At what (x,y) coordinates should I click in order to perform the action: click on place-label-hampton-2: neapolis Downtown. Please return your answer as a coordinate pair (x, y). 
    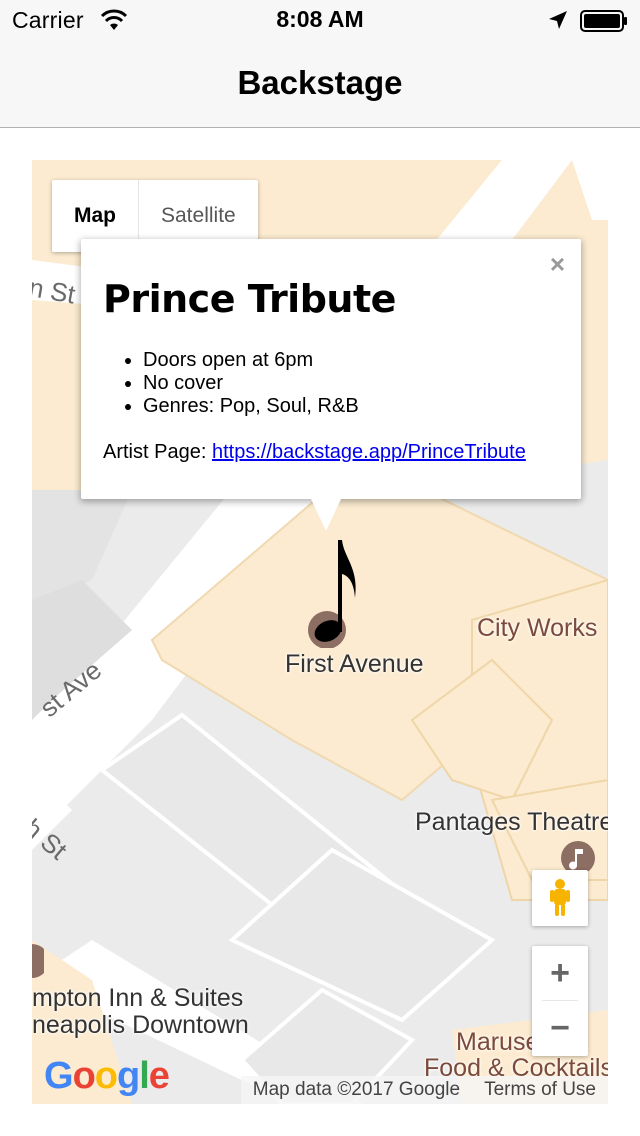
    Looking at the image, I should click on (140, 1025).